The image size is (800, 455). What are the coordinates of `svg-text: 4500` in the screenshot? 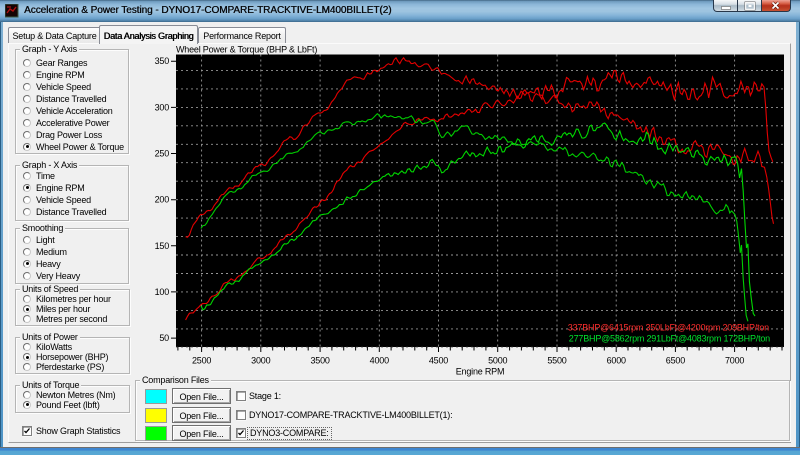 It's located at (438, 361).